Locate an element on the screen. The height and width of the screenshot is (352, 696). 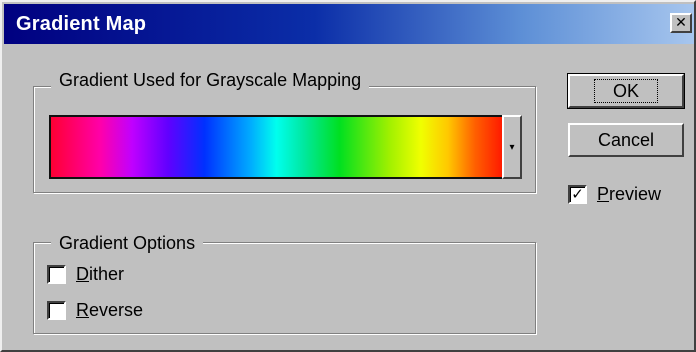
dither-option: Dither is located at coordinates (85, 274).